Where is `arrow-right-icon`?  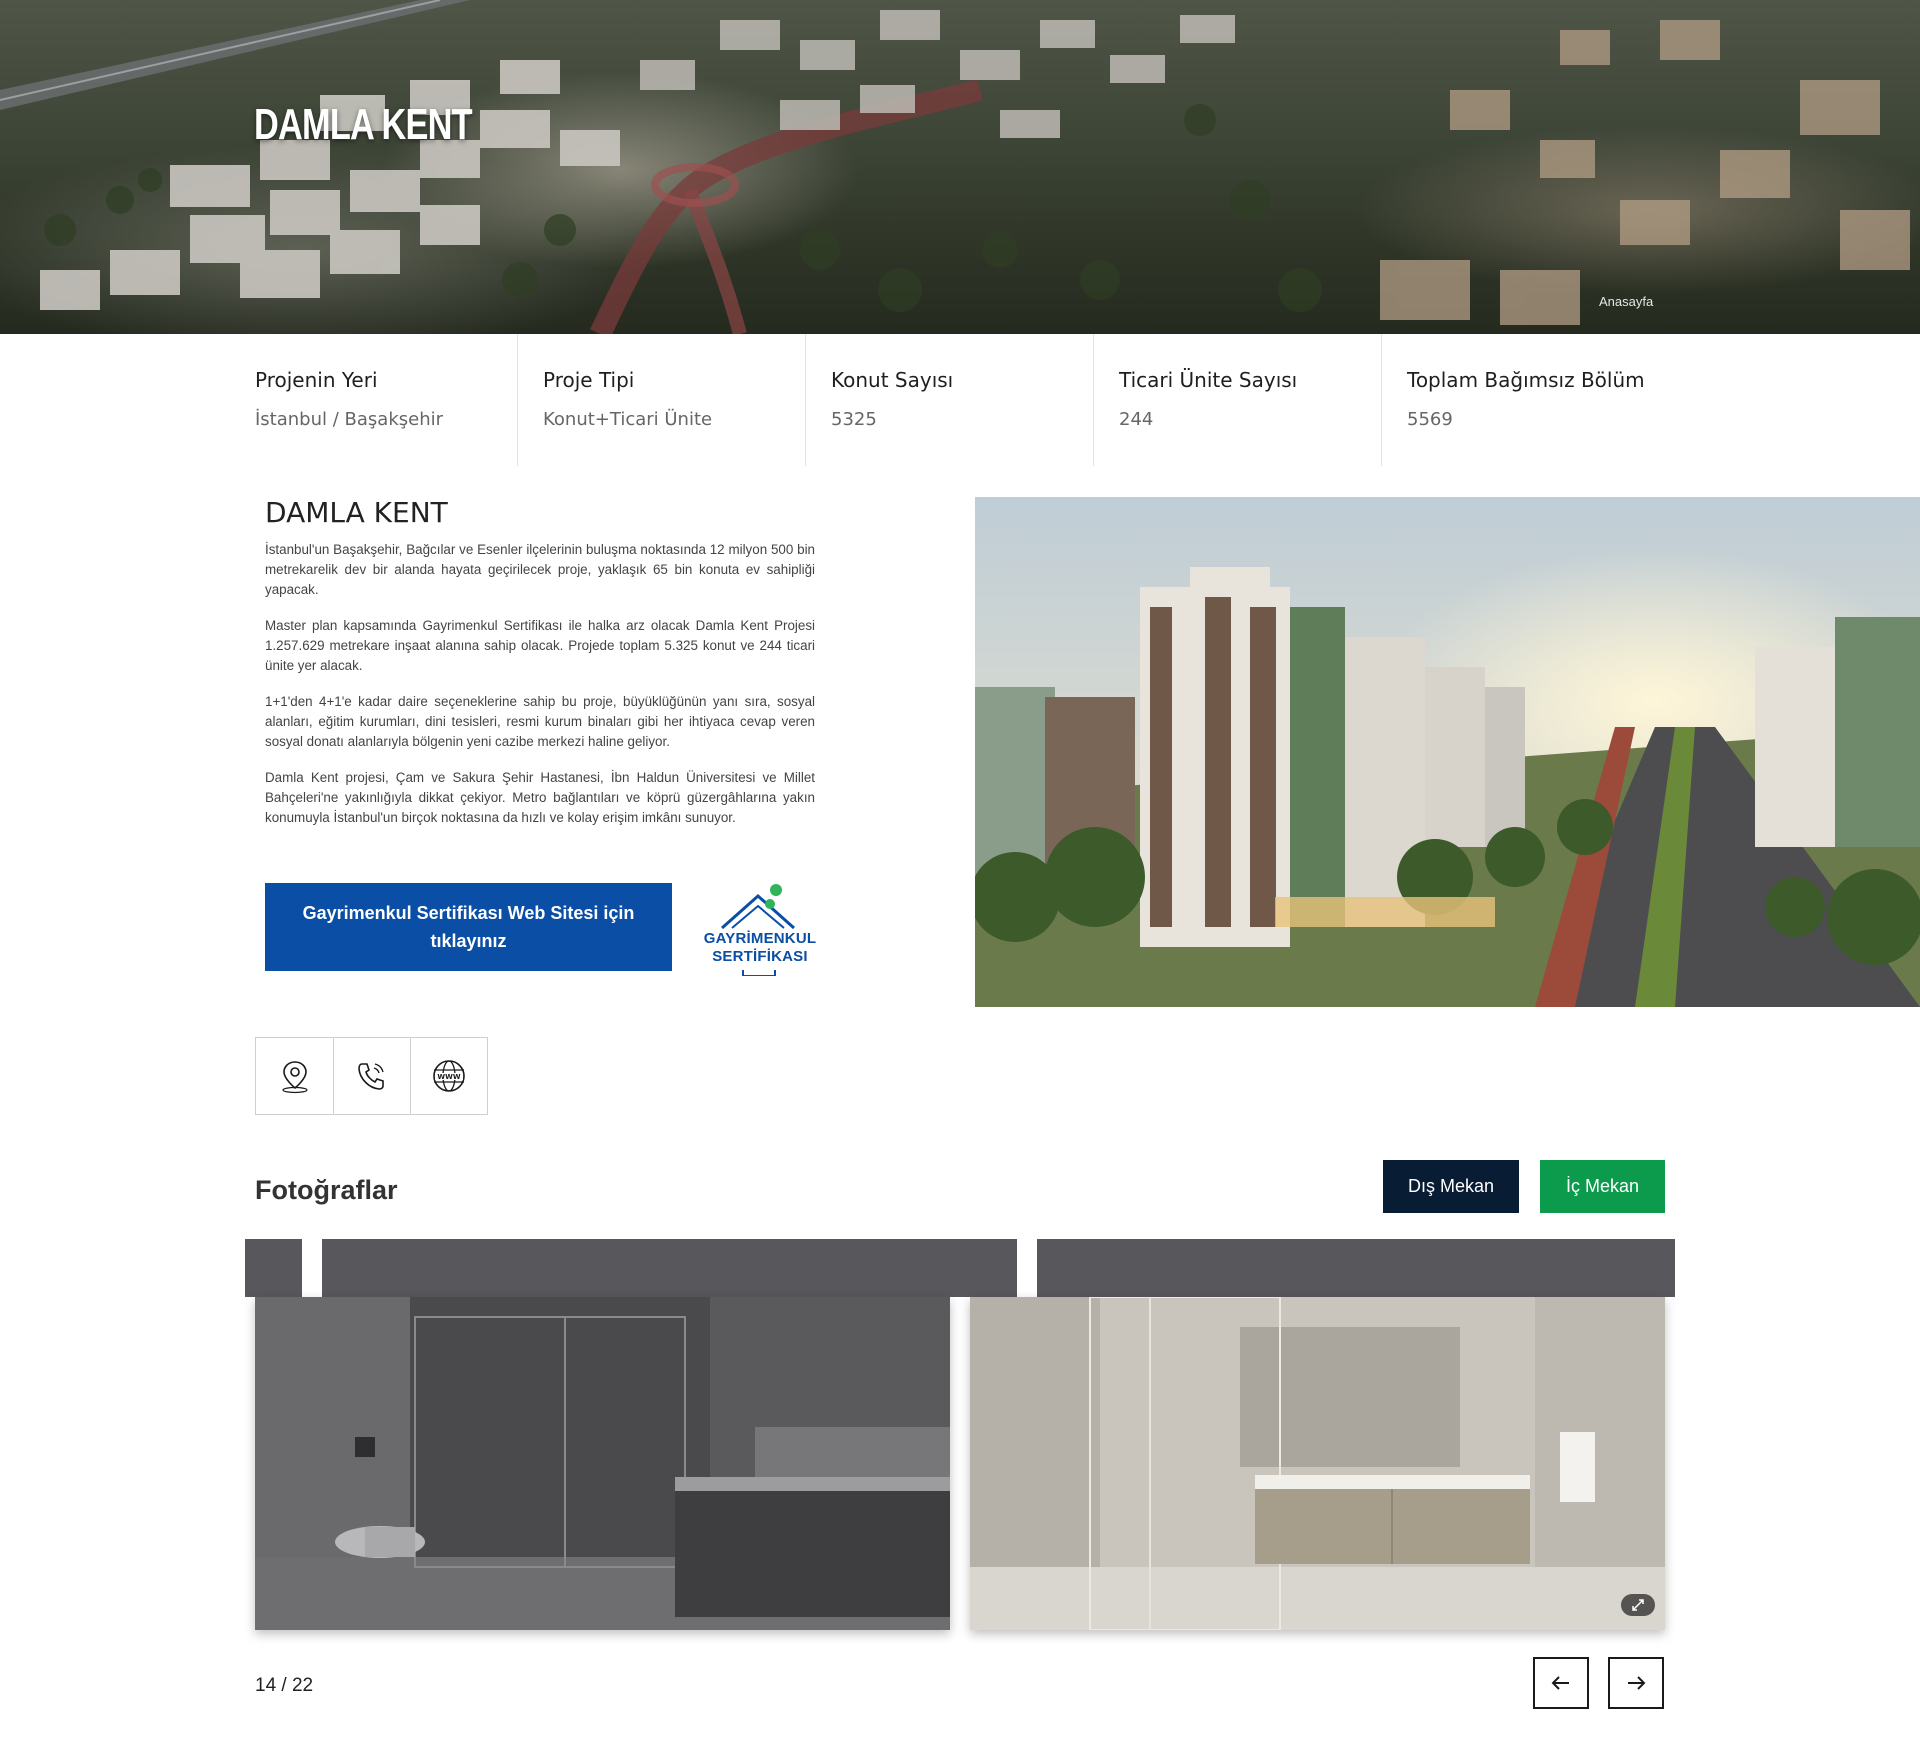
arrow-right-icon is located at coordinates (1637, 1683).